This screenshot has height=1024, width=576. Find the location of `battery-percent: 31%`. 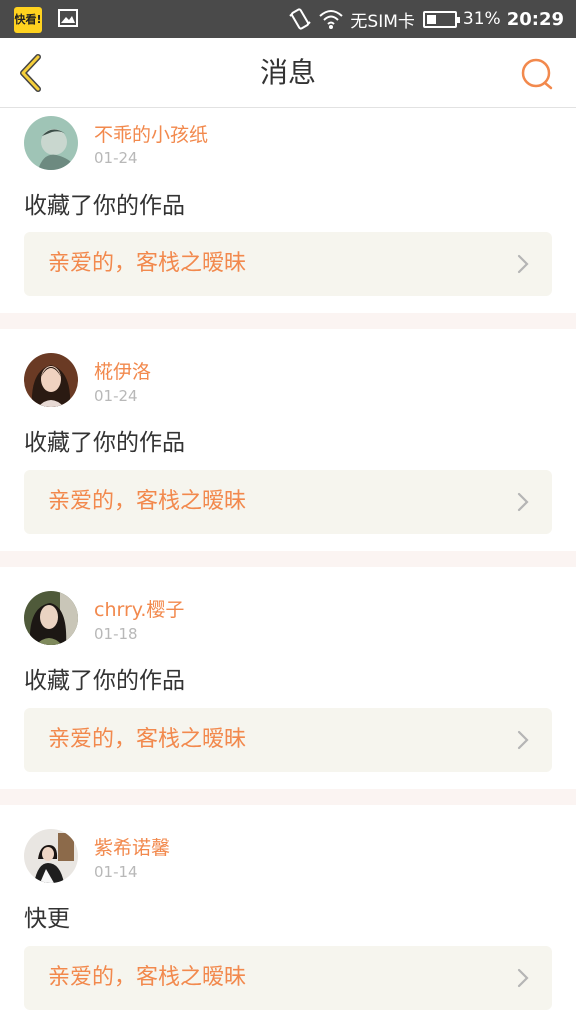

battery-percent: 31% is located at coordinates (481, 19).